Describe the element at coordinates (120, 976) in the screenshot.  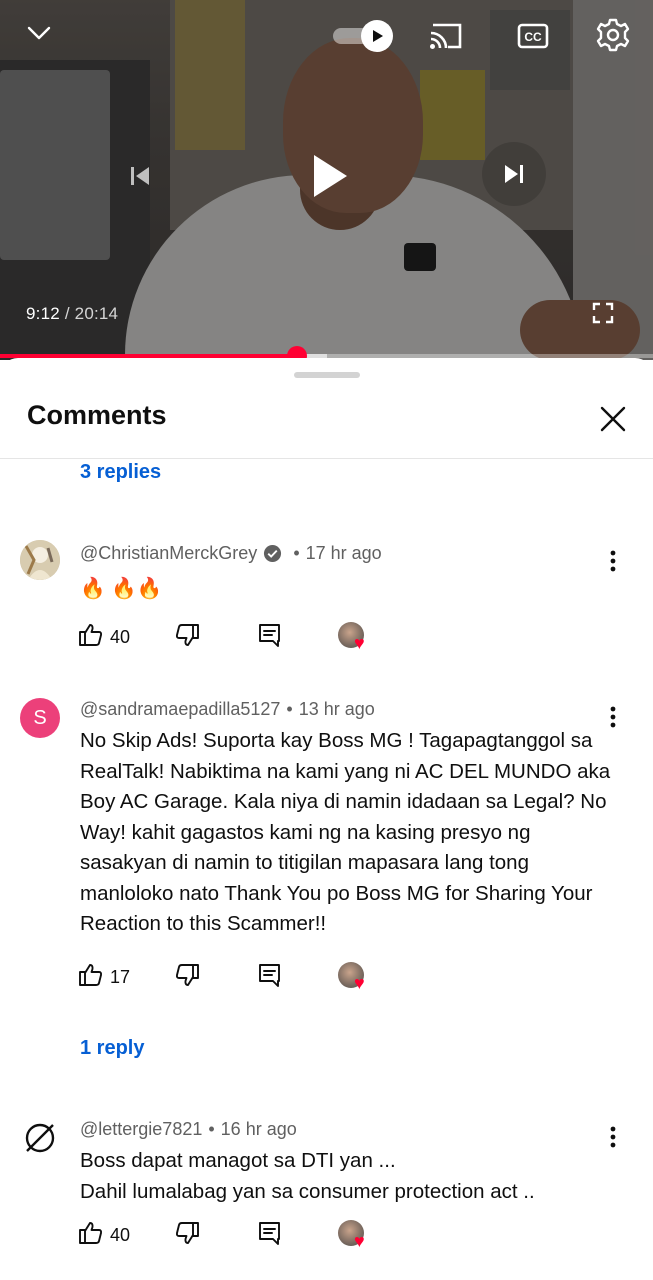
I see `like-count: 17` at that location.